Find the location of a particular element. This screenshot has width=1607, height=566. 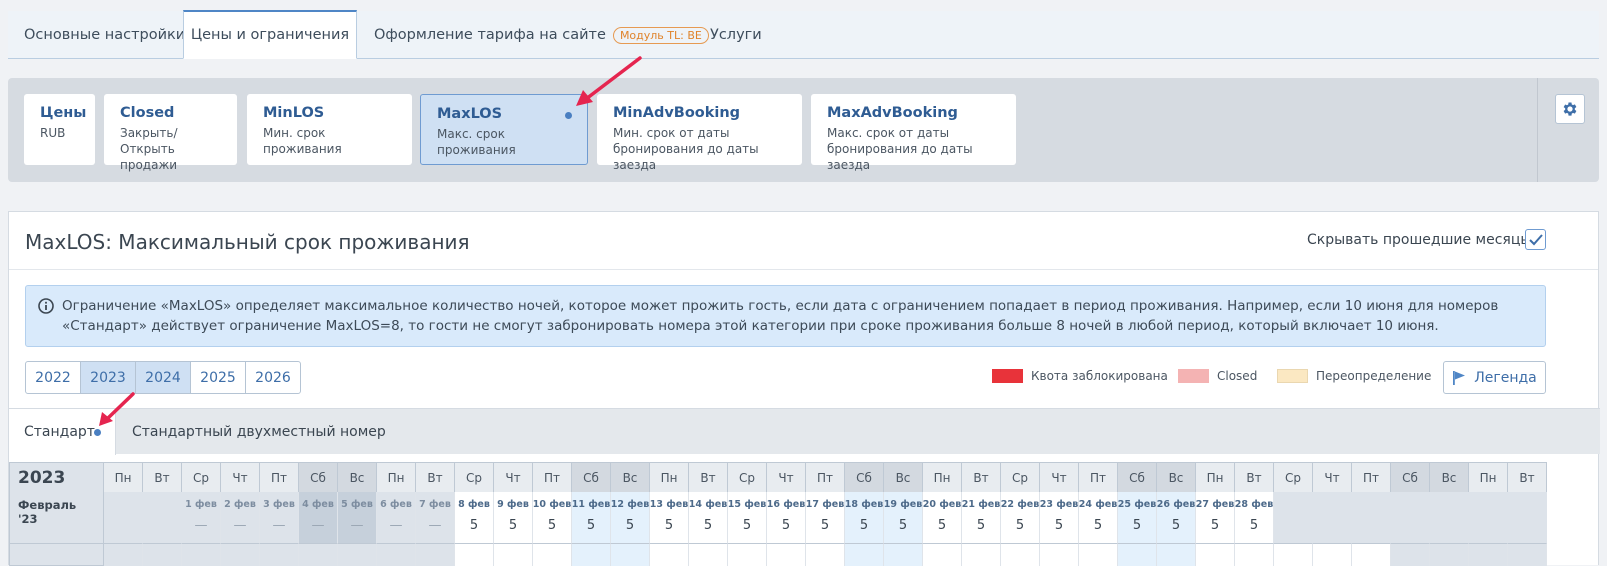

day-date: 7 фев is located at coordinates (435, 504).